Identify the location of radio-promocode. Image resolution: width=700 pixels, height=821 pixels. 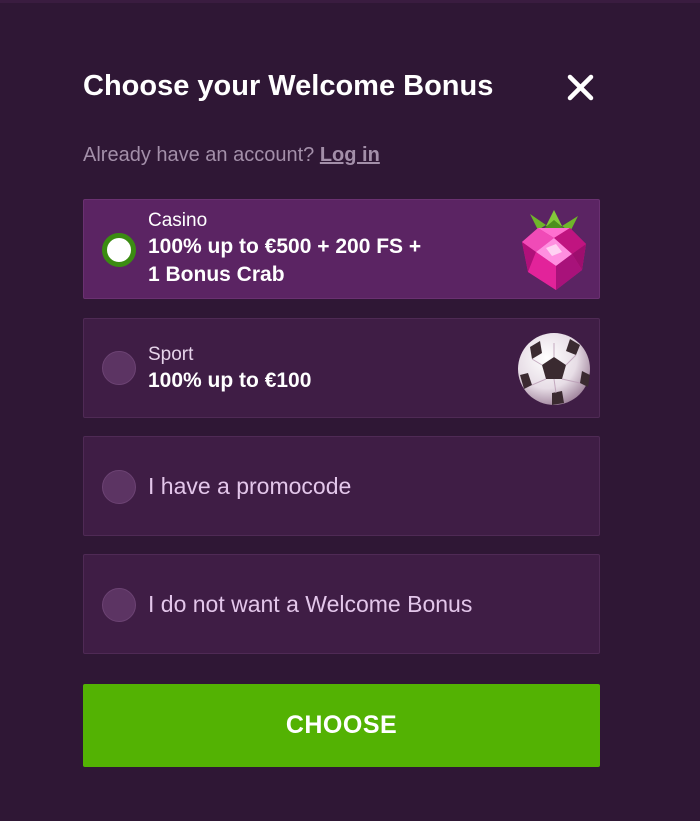
(119, 487).